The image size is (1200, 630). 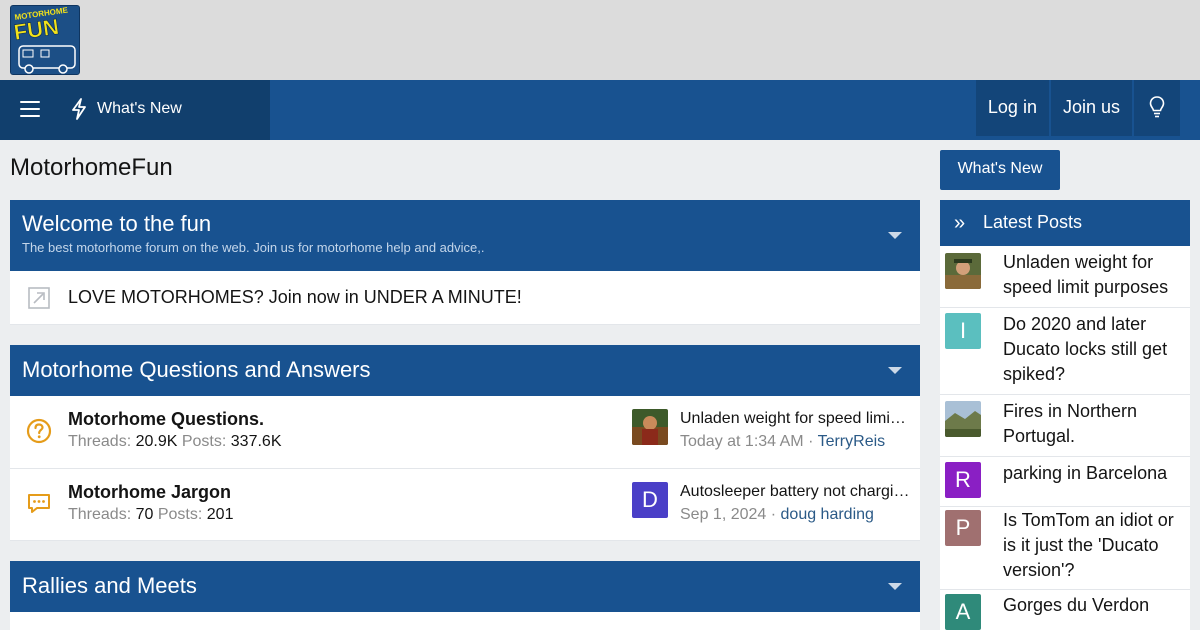 I want to click on page-title: MotorhomeFun, so click(x=91, y=167).